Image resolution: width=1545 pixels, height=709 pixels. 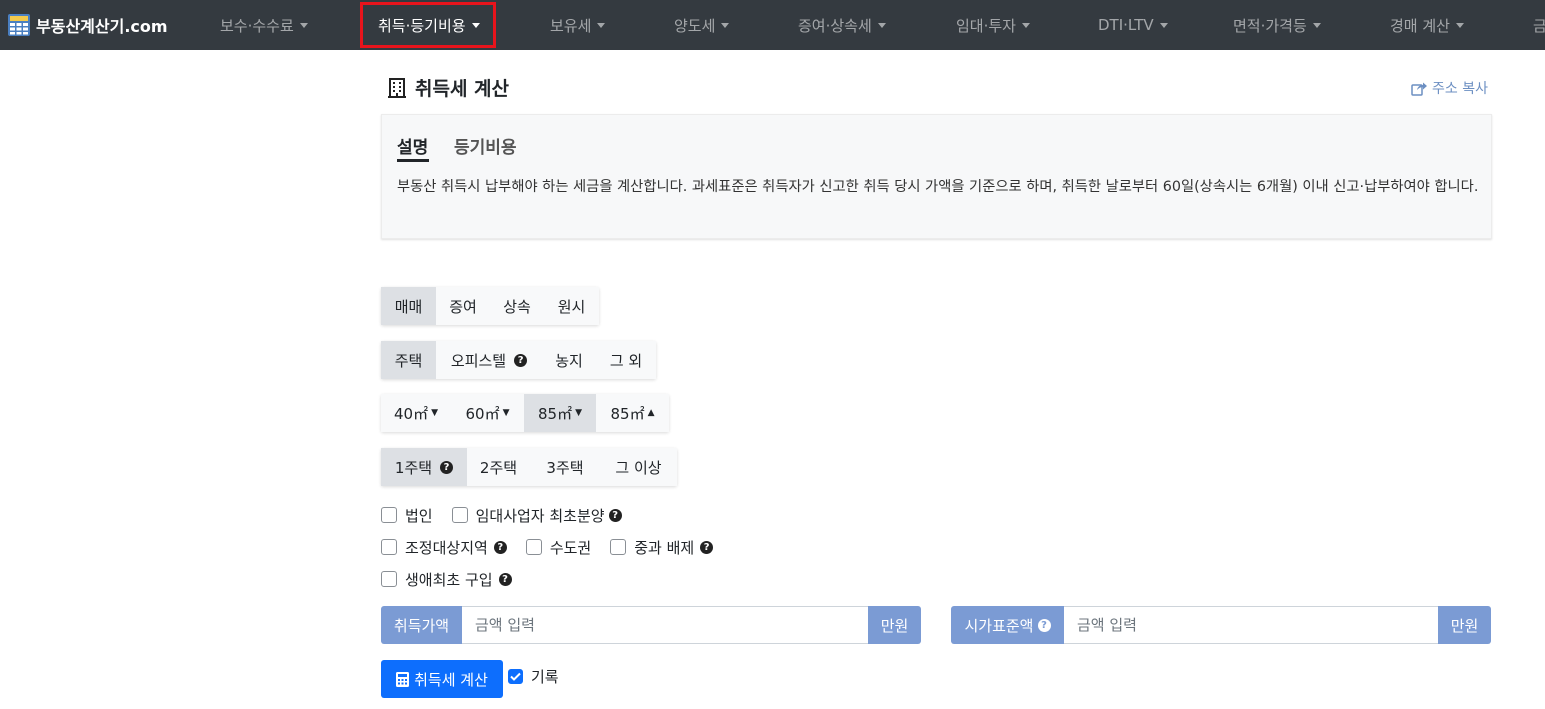 I want to click on rental-first-sale-checkbox: 임대사업자 최초분양?, so click(x=536, y=515).